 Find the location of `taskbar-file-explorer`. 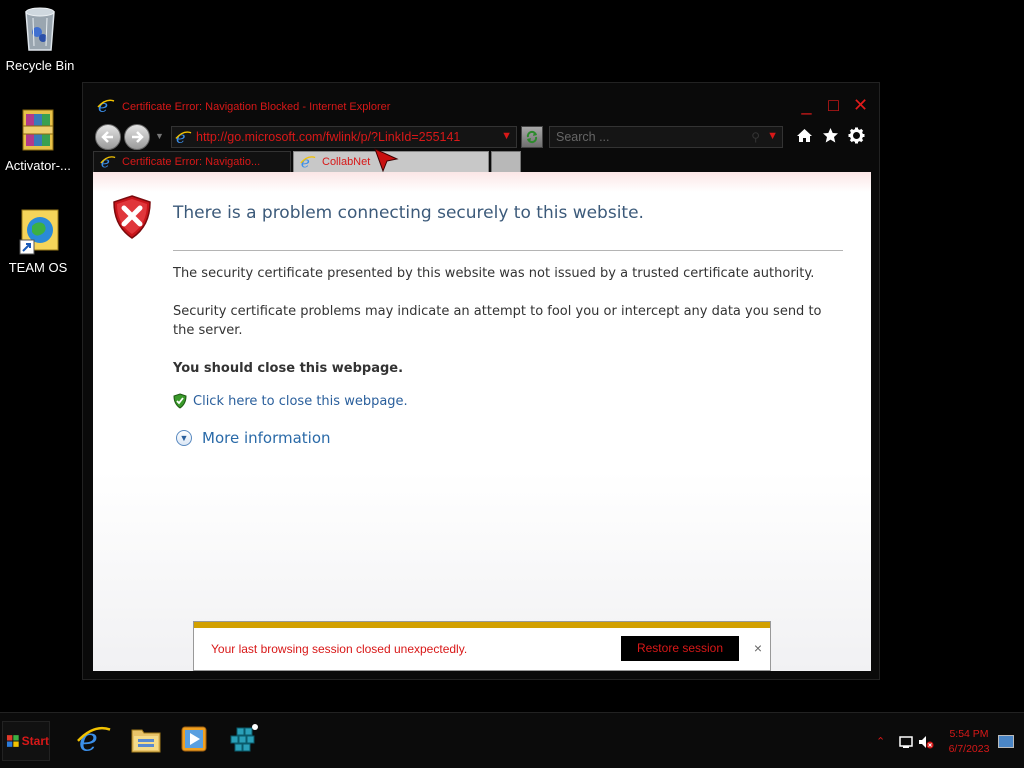

taskbar-file-explorer is located at coordinates (146, 741).